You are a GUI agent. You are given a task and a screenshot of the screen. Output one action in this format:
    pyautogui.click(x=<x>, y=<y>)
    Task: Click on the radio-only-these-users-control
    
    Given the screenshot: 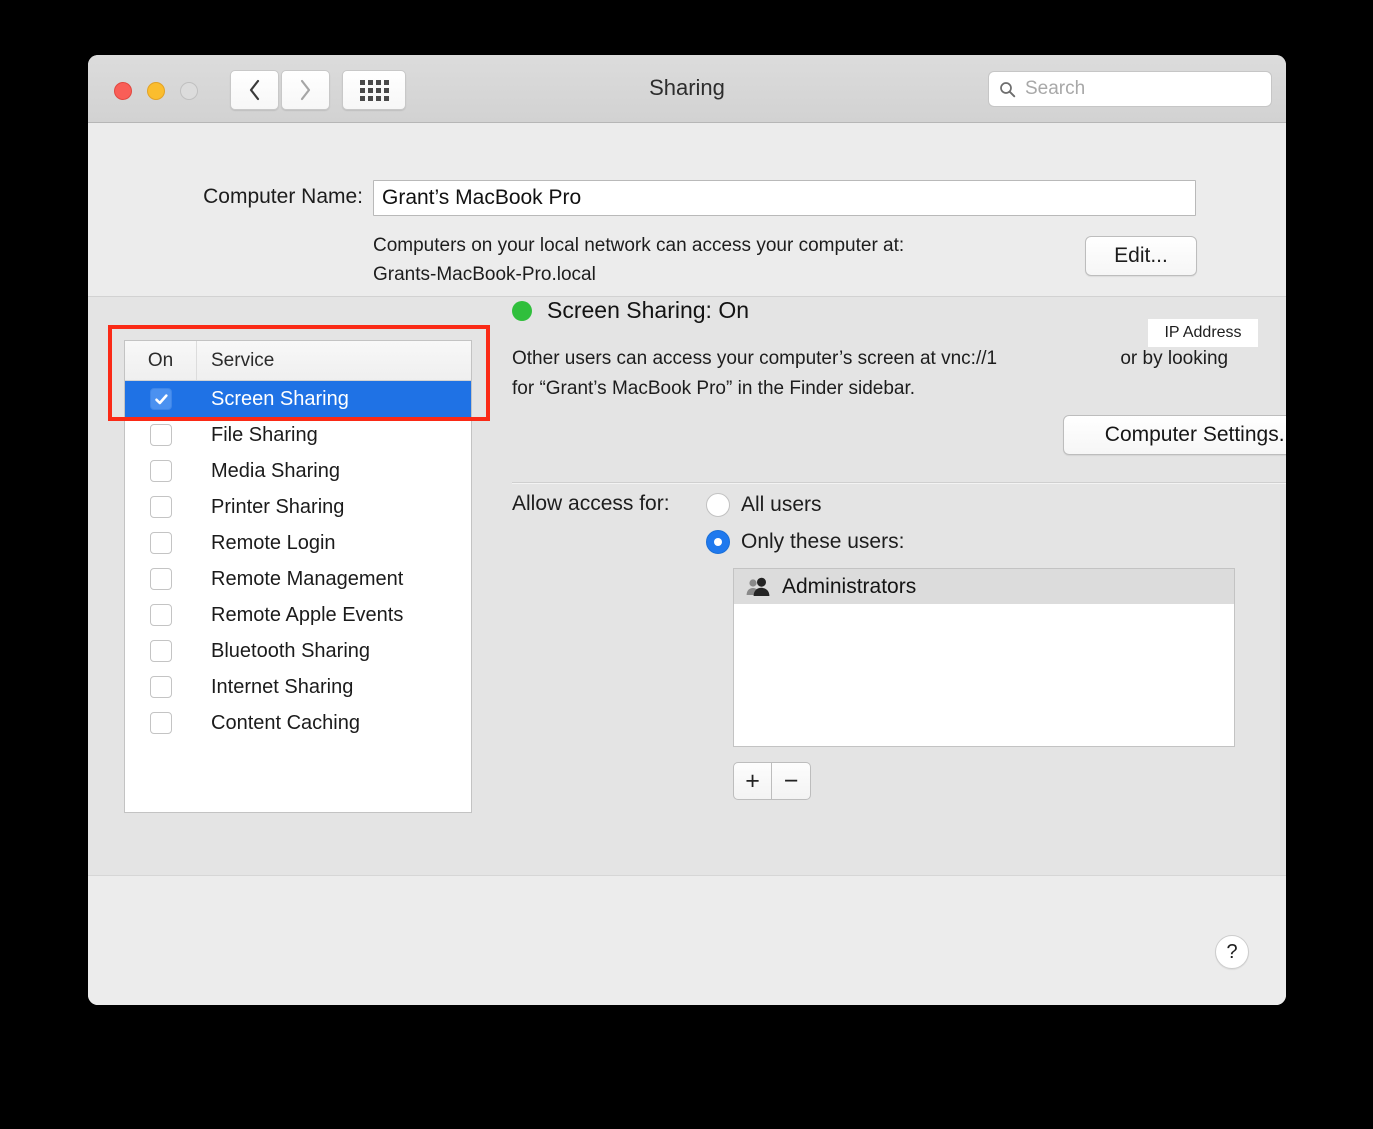 What is the action you would take?
    pyautogui.click(x=718, y=542)
    